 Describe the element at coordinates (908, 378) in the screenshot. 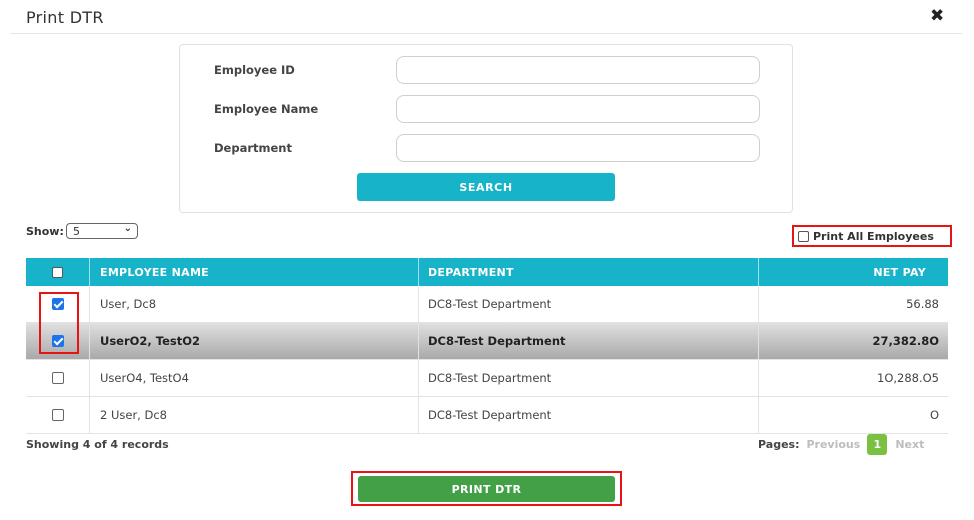

I see `net-pay-cell: 1O,288.O5` at that location.